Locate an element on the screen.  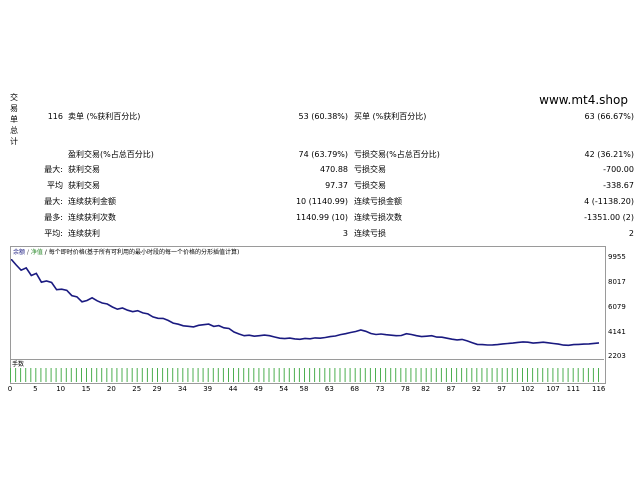
stat-label: 亏损交易(%占总百分比) is located at coordinates (397, 154).